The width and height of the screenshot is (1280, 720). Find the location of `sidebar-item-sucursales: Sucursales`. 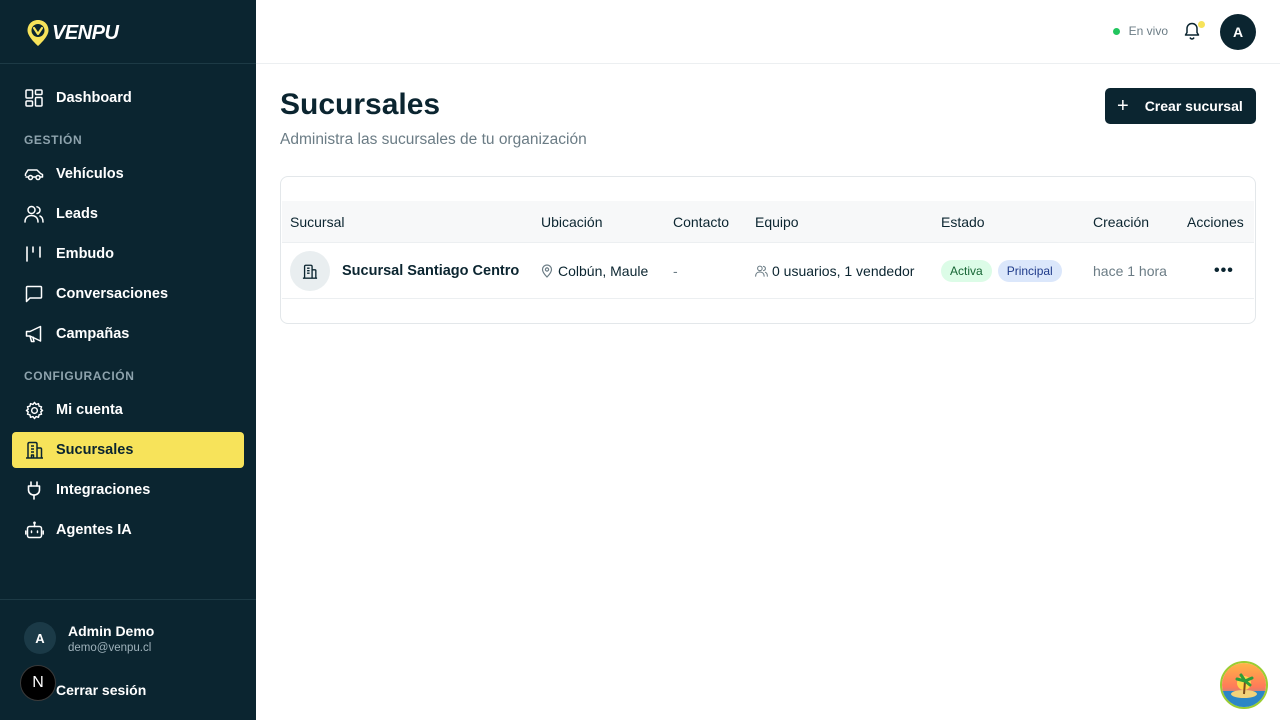

sidebar-item-sucursales: Sucursales is located at coordinates (128, 450).